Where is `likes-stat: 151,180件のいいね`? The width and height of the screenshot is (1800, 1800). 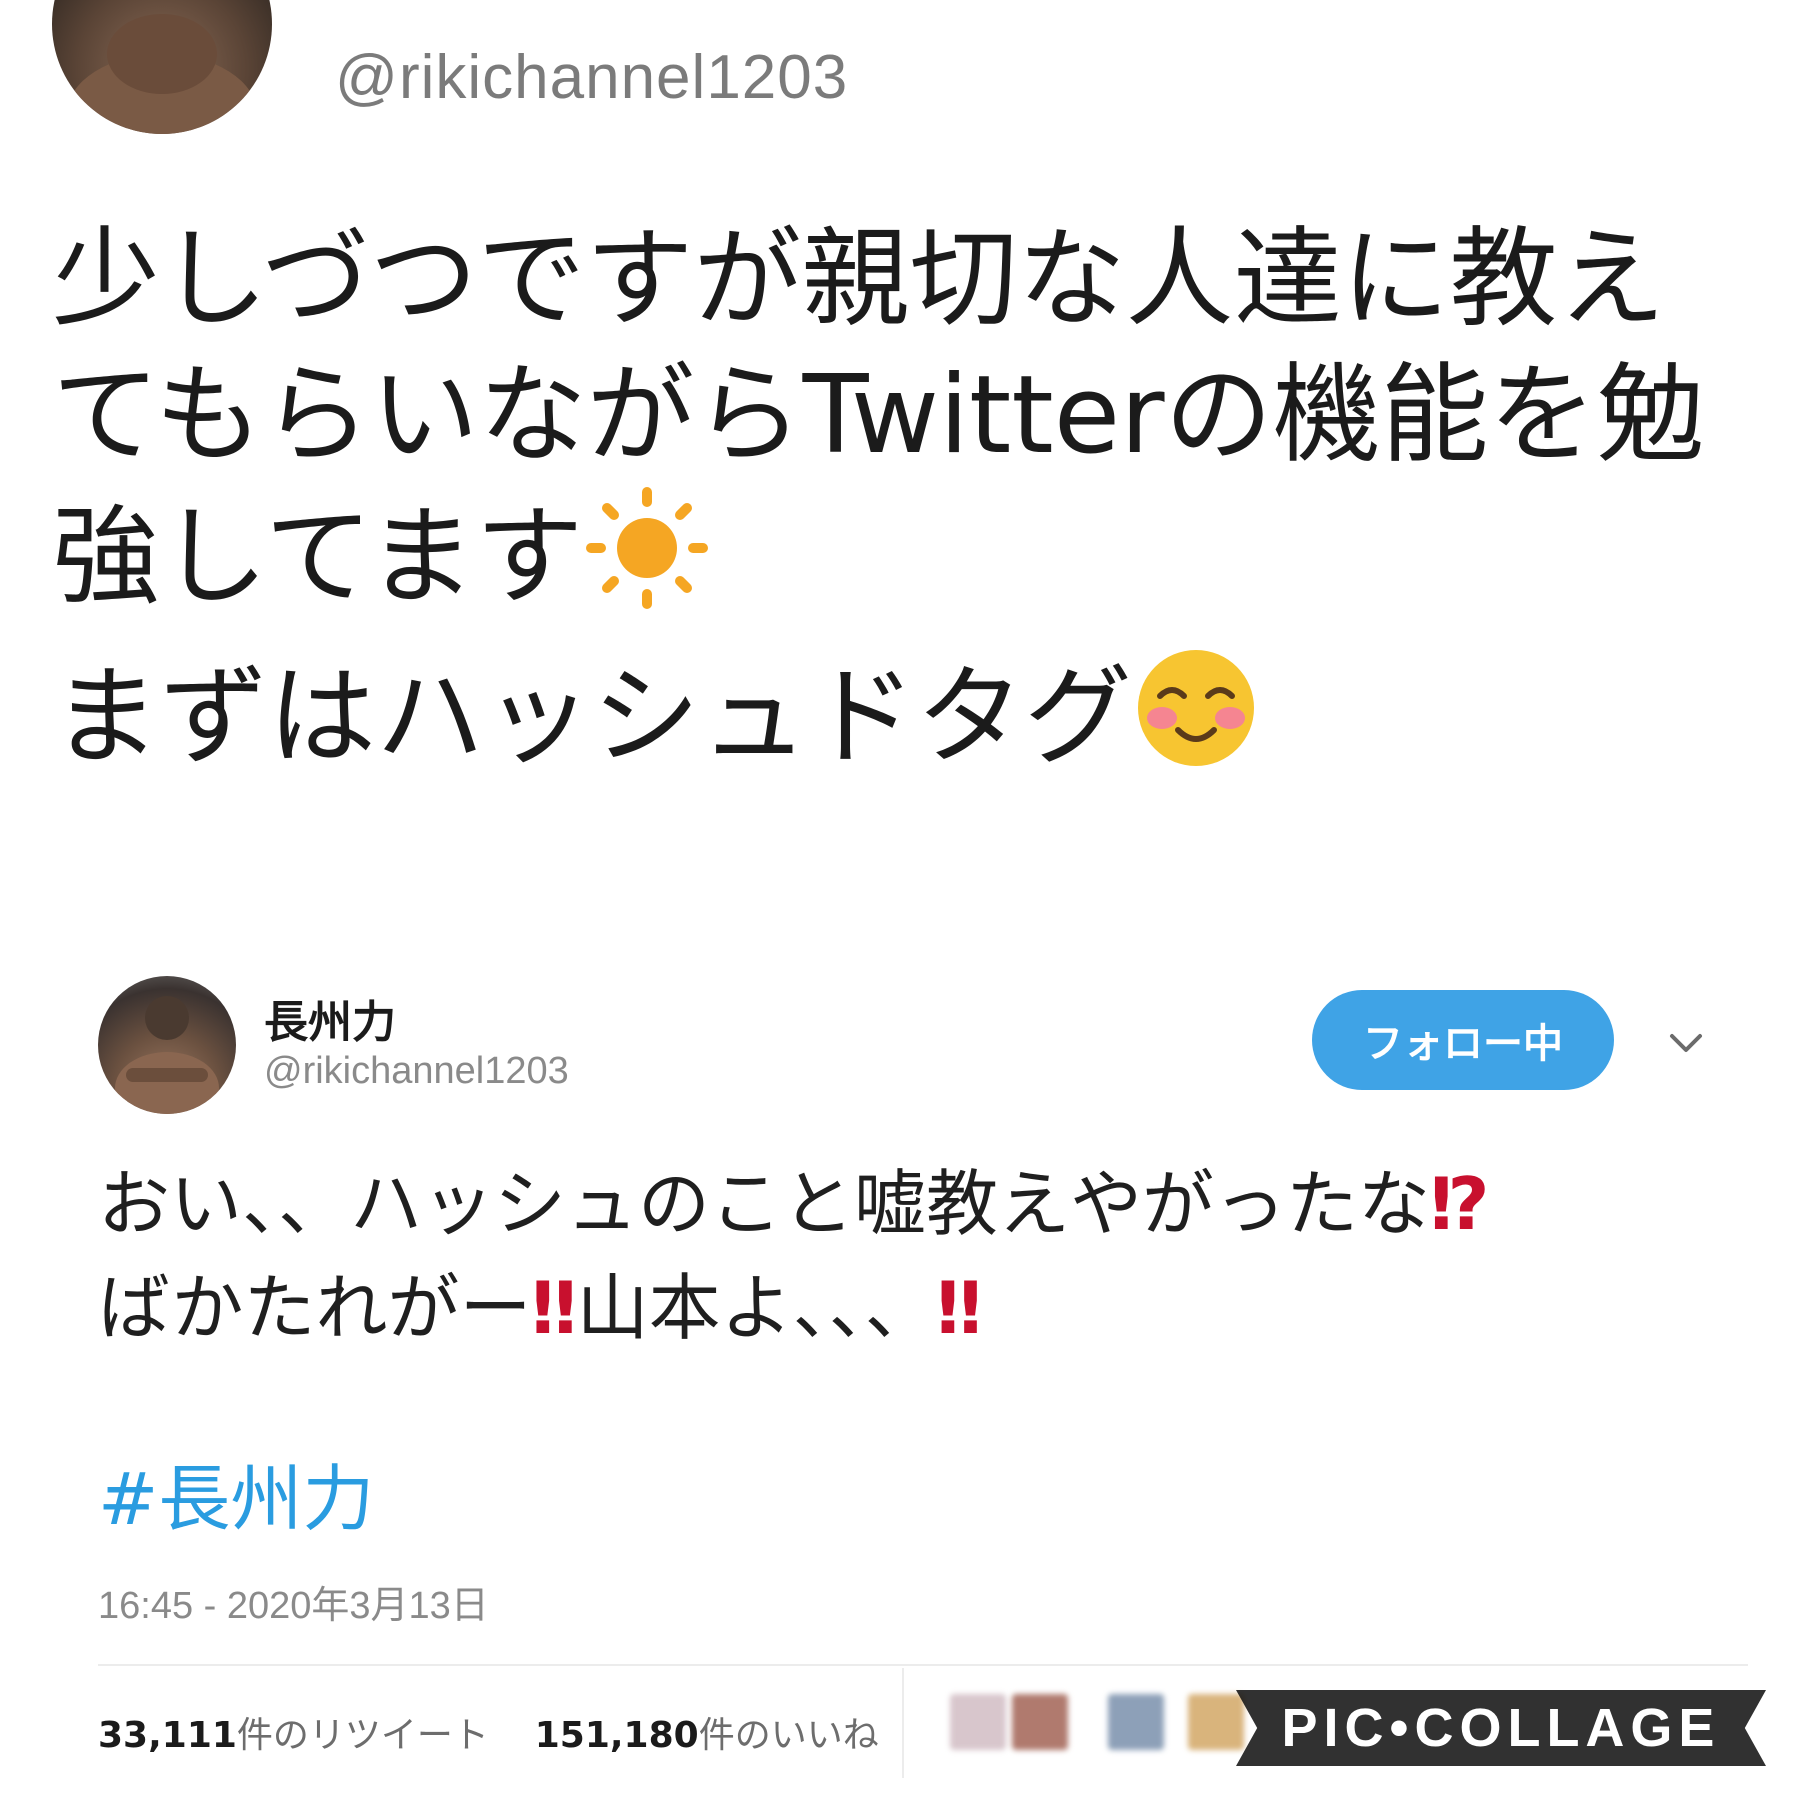
likes-stat: 151,180件のいいね is located at coordinates (707, 1735).